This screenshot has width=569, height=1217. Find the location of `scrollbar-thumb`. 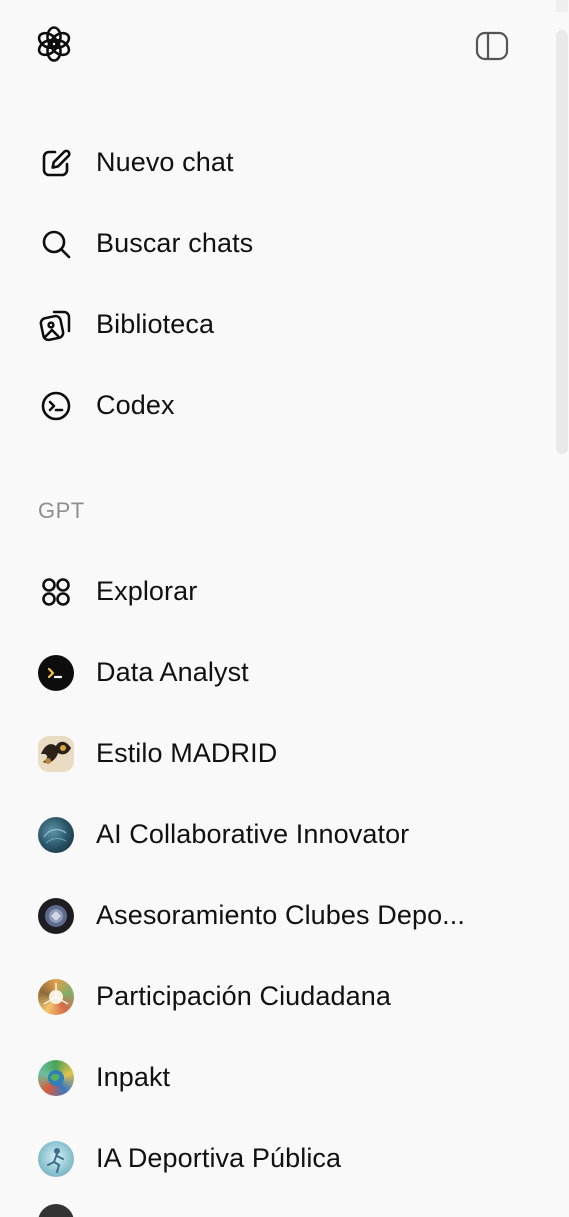

scrollbar-thumb is located at coordinates (562, 242).